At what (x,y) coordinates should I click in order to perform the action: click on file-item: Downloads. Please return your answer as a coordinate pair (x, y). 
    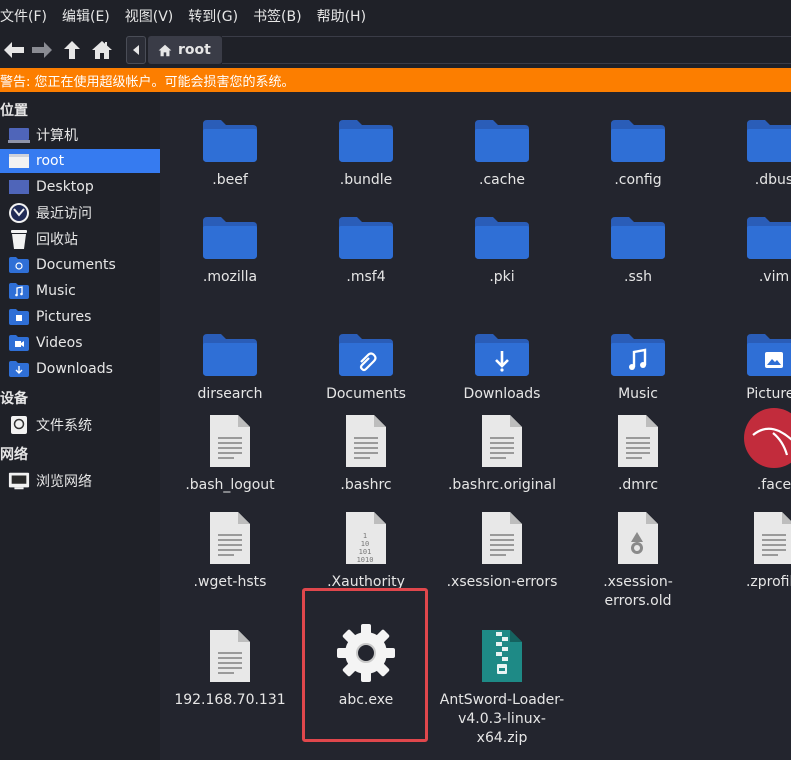
    Looking at the image, I should click on (502, 360).